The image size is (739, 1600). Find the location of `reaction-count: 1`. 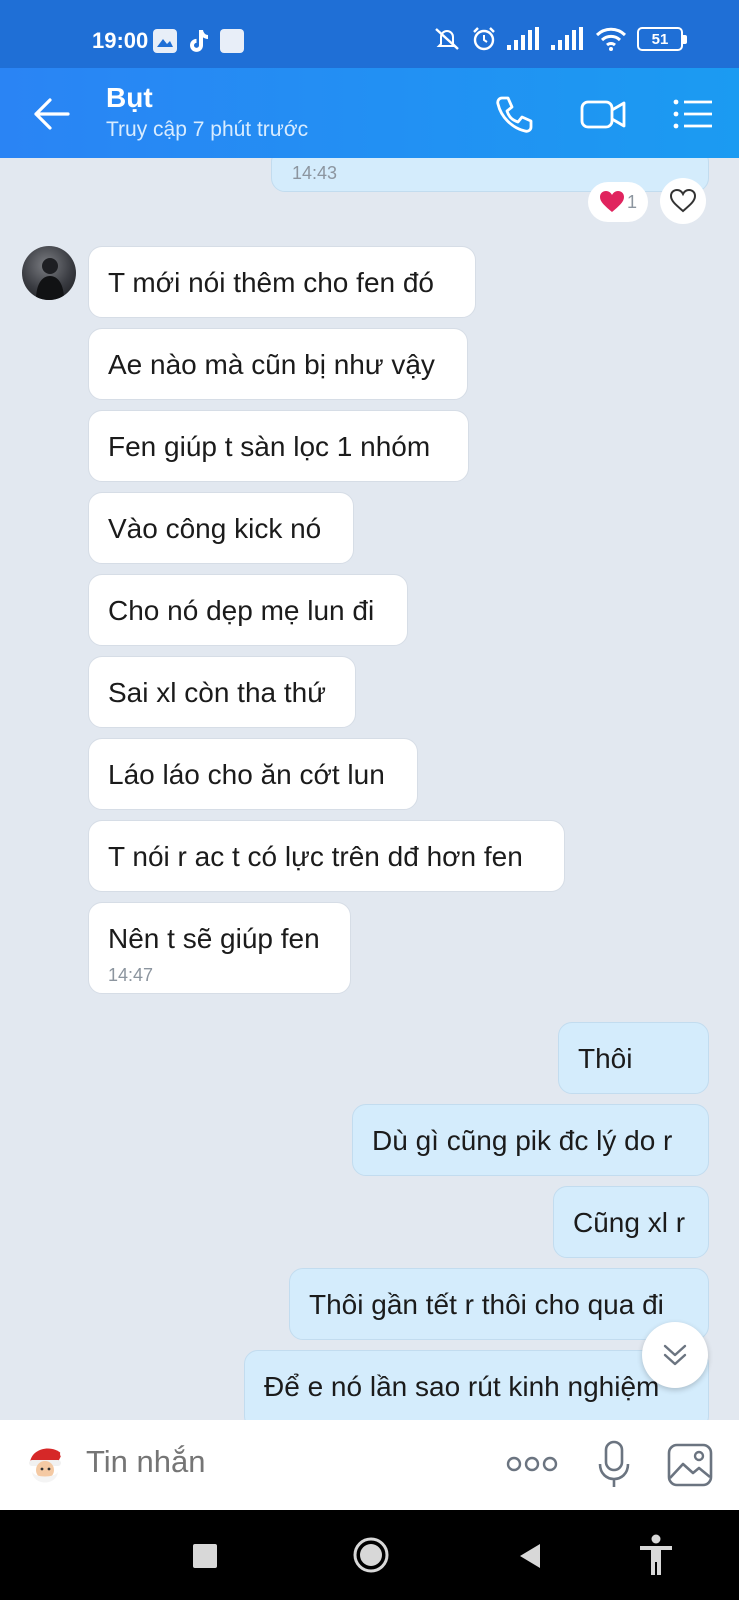

reaction-count: 1 is located at coordinates (631, 201).